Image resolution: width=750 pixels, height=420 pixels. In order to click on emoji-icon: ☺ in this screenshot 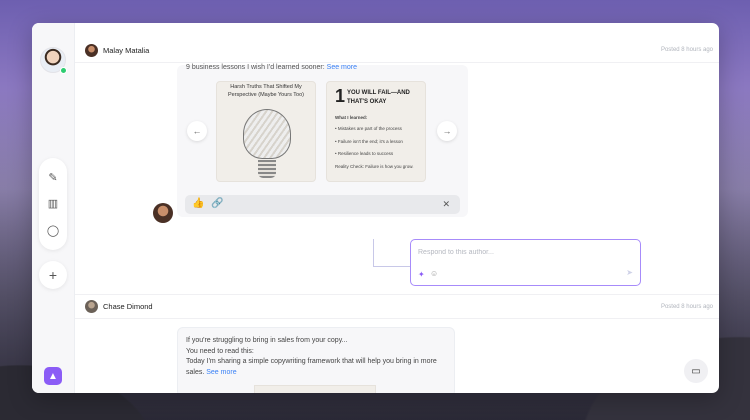, I will do `click(434, 273)`.